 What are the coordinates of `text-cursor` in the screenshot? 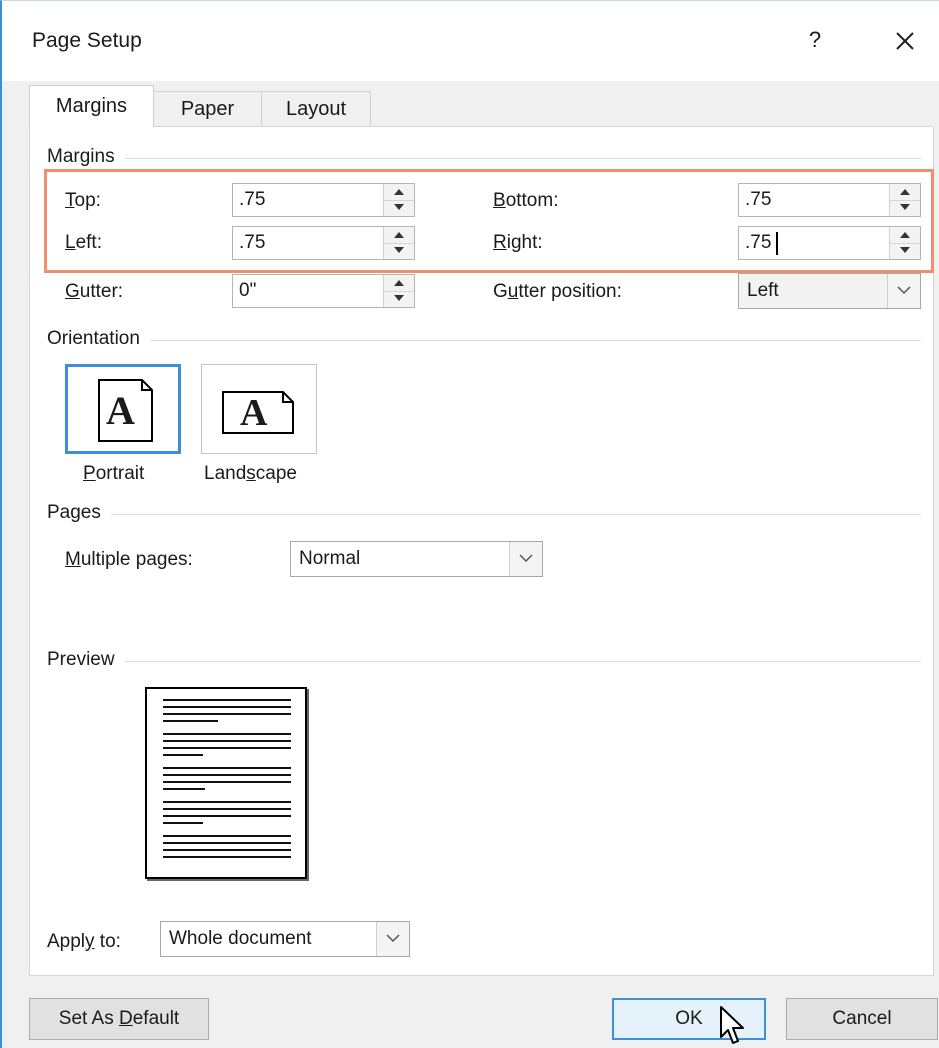 It's located at (777, 243).